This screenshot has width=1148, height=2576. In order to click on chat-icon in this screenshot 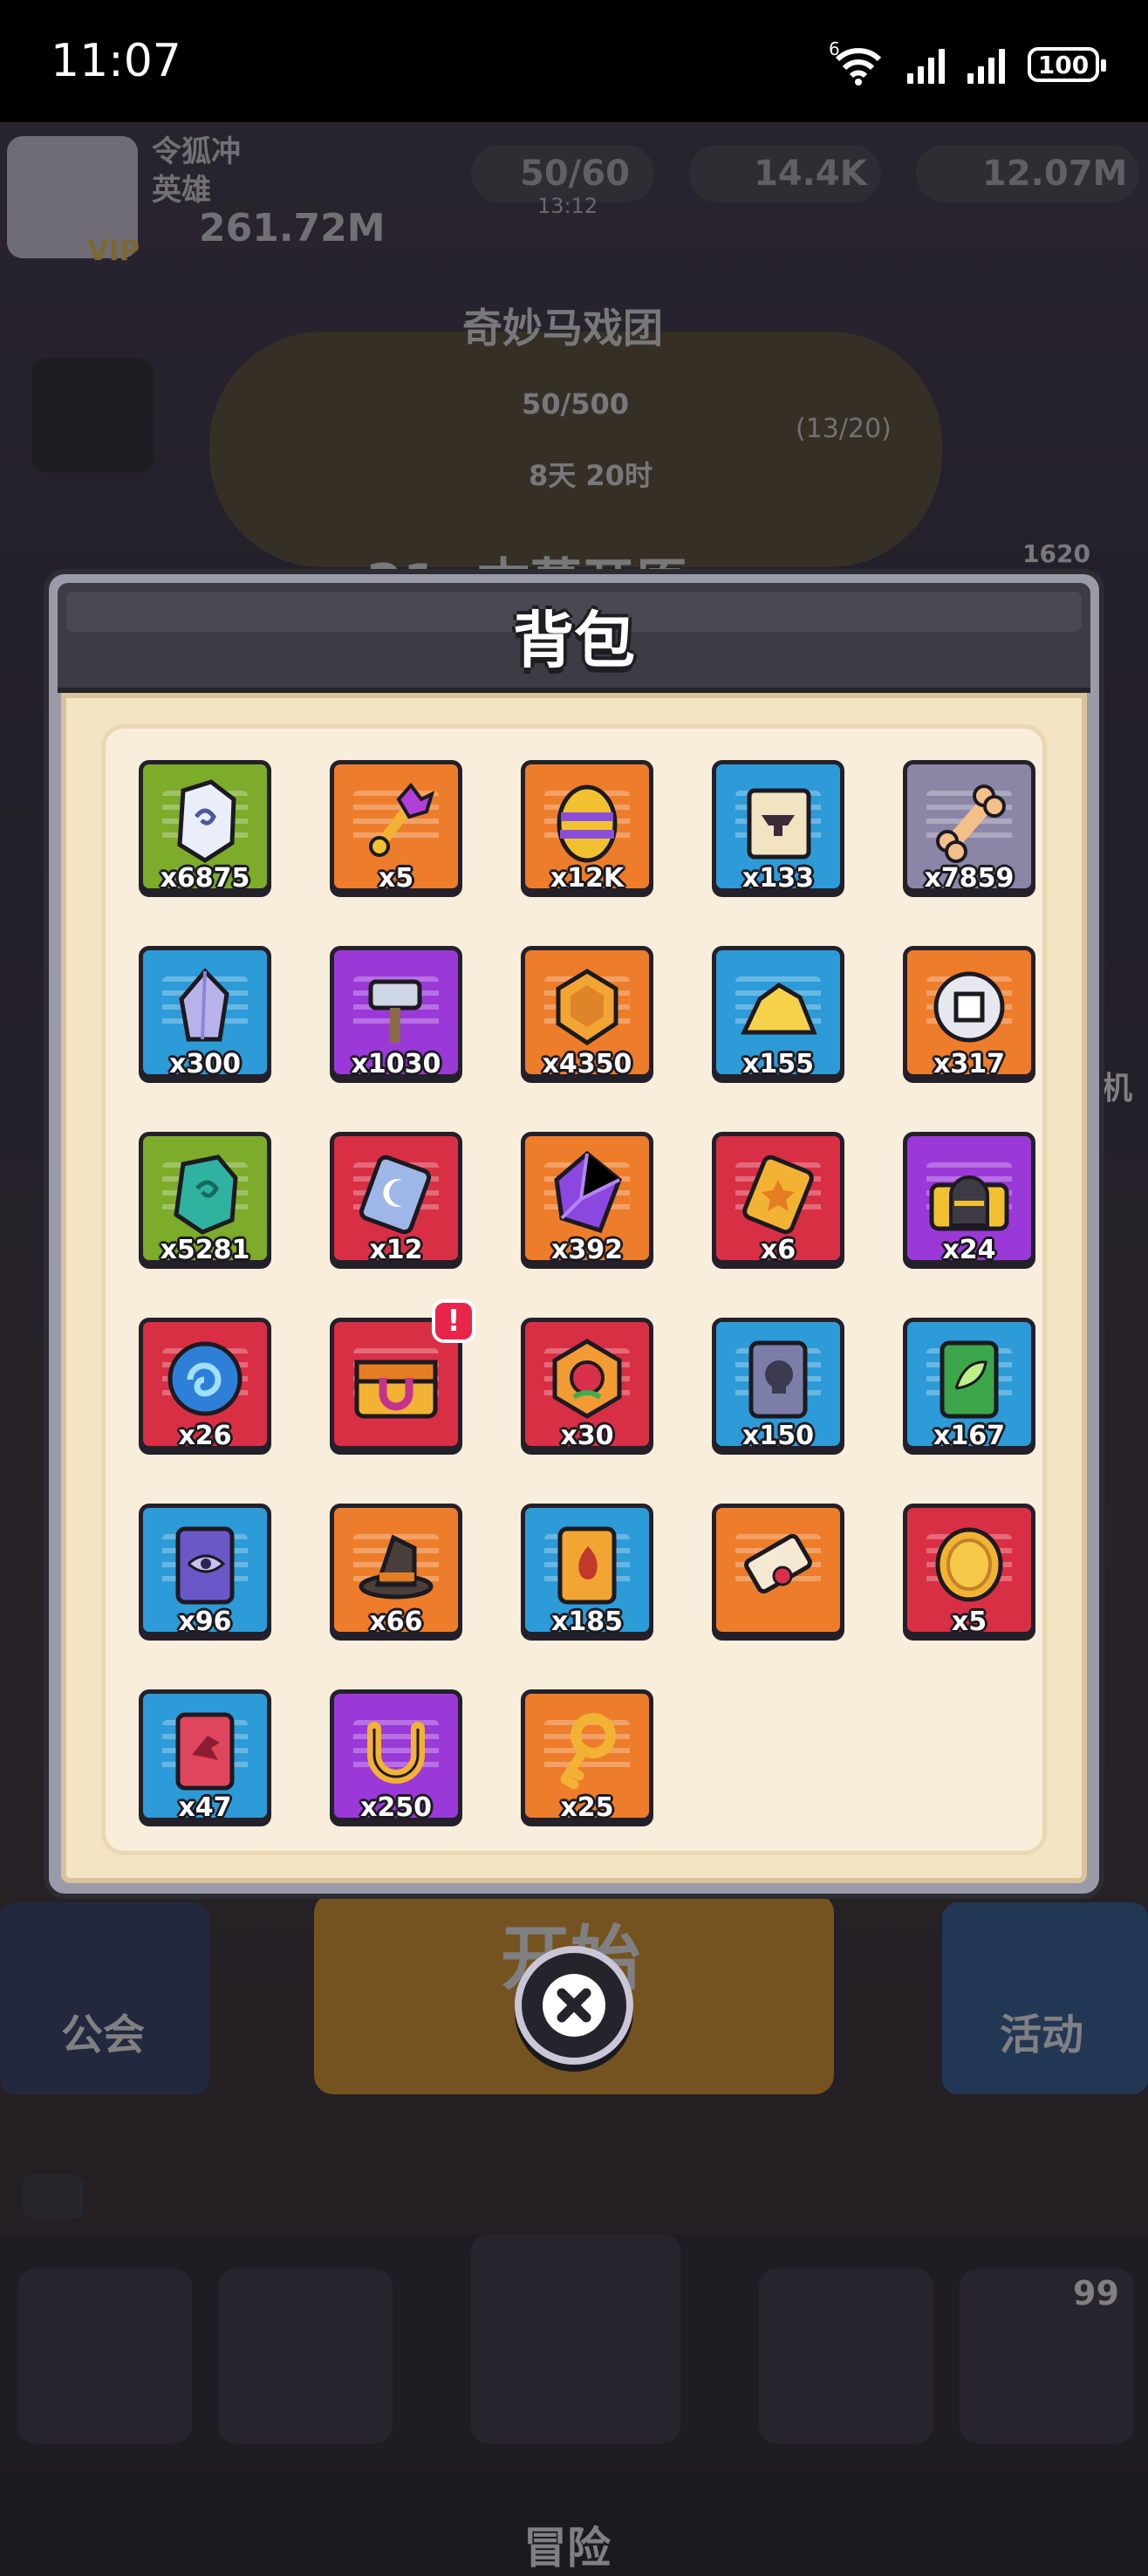, I will do `click(53, 2196)`.